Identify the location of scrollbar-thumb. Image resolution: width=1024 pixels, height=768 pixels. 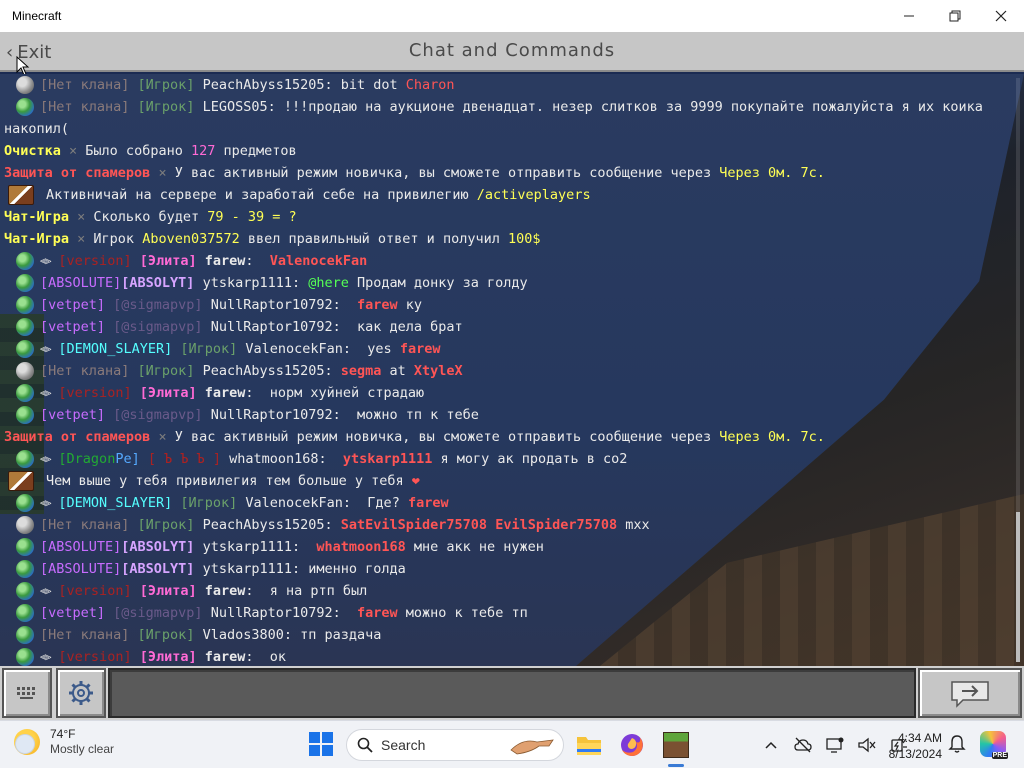
(1018, 587).